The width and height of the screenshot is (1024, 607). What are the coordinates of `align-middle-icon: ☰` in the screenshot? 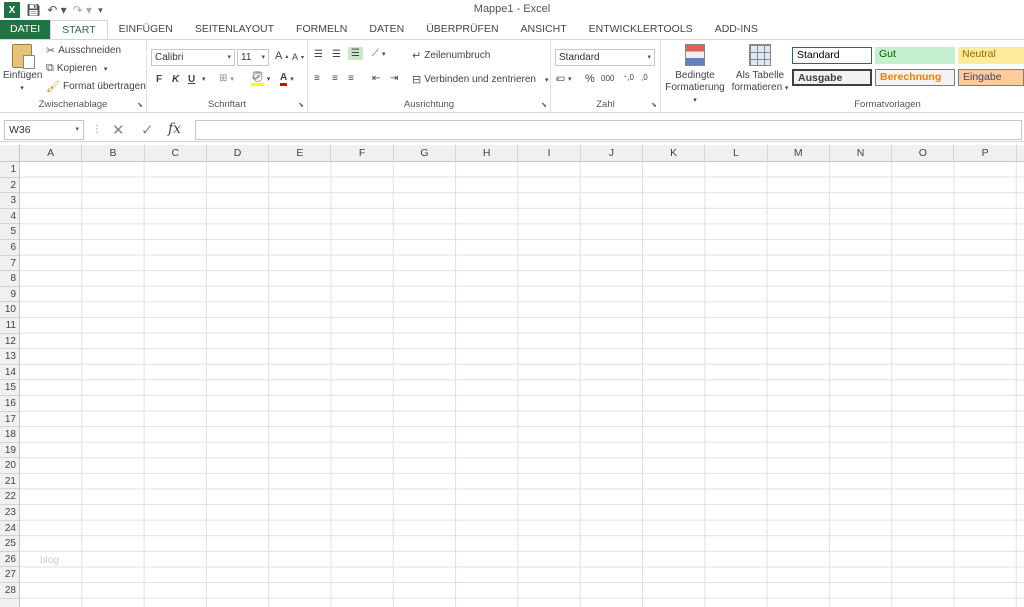 It's located at (336, 54).